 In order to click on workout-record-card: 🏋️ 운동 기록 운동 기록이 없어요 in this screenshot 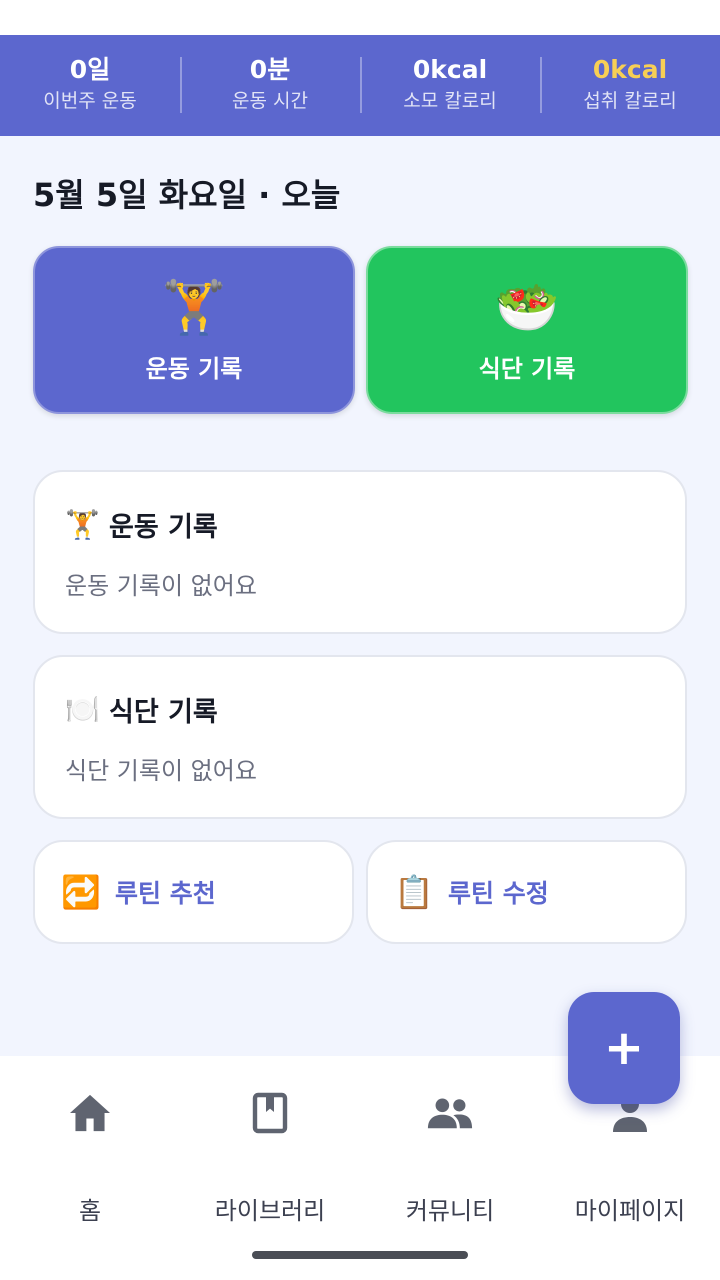, I will do `click(360, 552)`.